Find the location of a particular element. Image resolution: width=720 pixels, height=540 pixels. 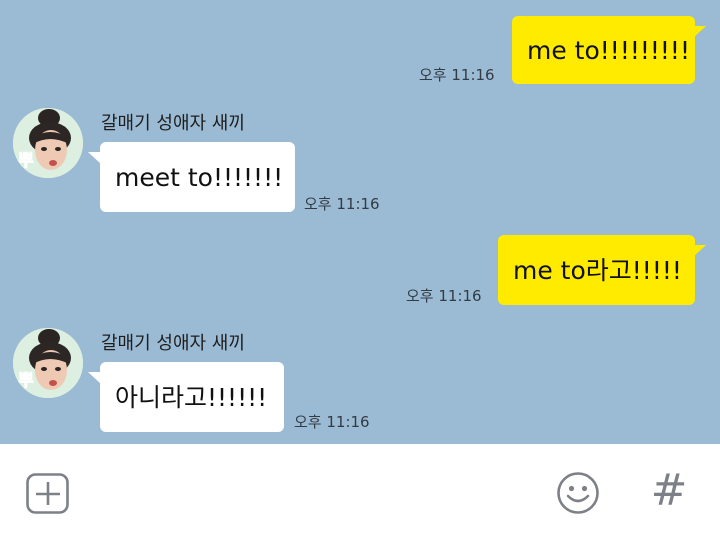

received-message-bubble: meet to!!!!!!! is located at coordinates (191, 177).